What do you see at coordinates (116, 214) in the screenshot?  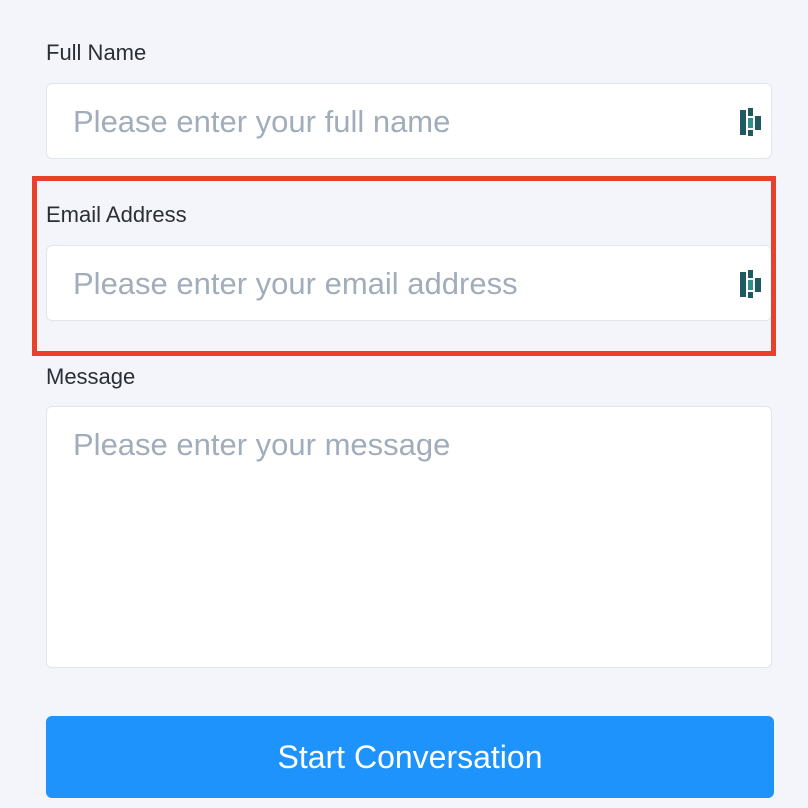 I see `email-label: Email Address` at bounding box center [116, 214].